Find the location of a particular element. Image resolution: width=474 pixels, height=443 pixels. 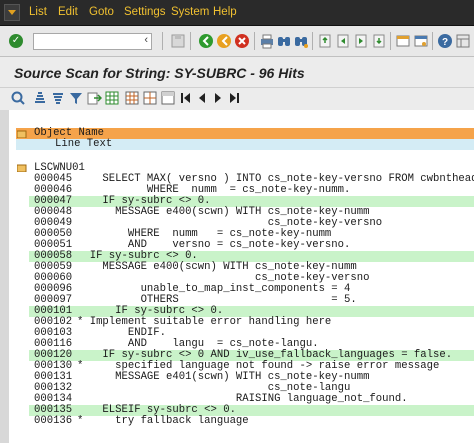

layout-icon is located at coordinates (463, 41).